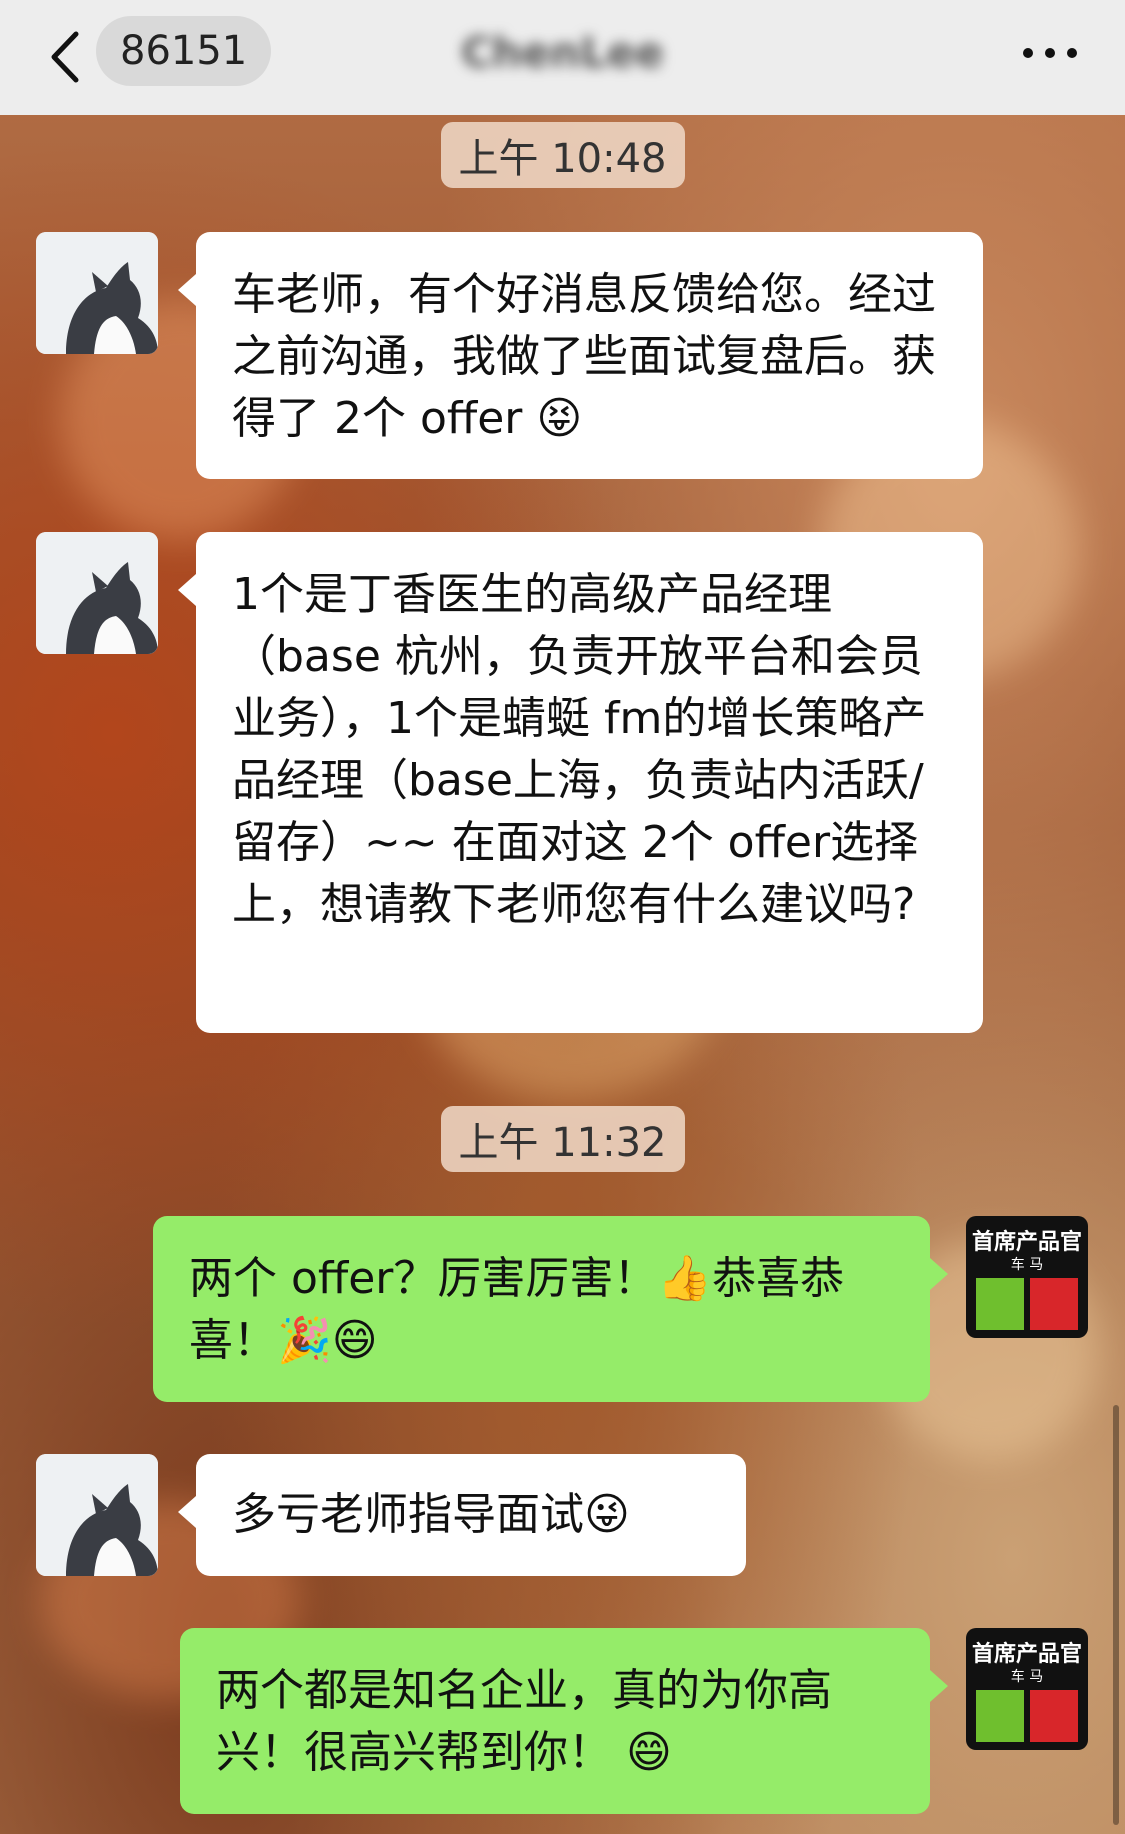  I want to click on timestamp: 上午 11:32, so click(562, 1139).